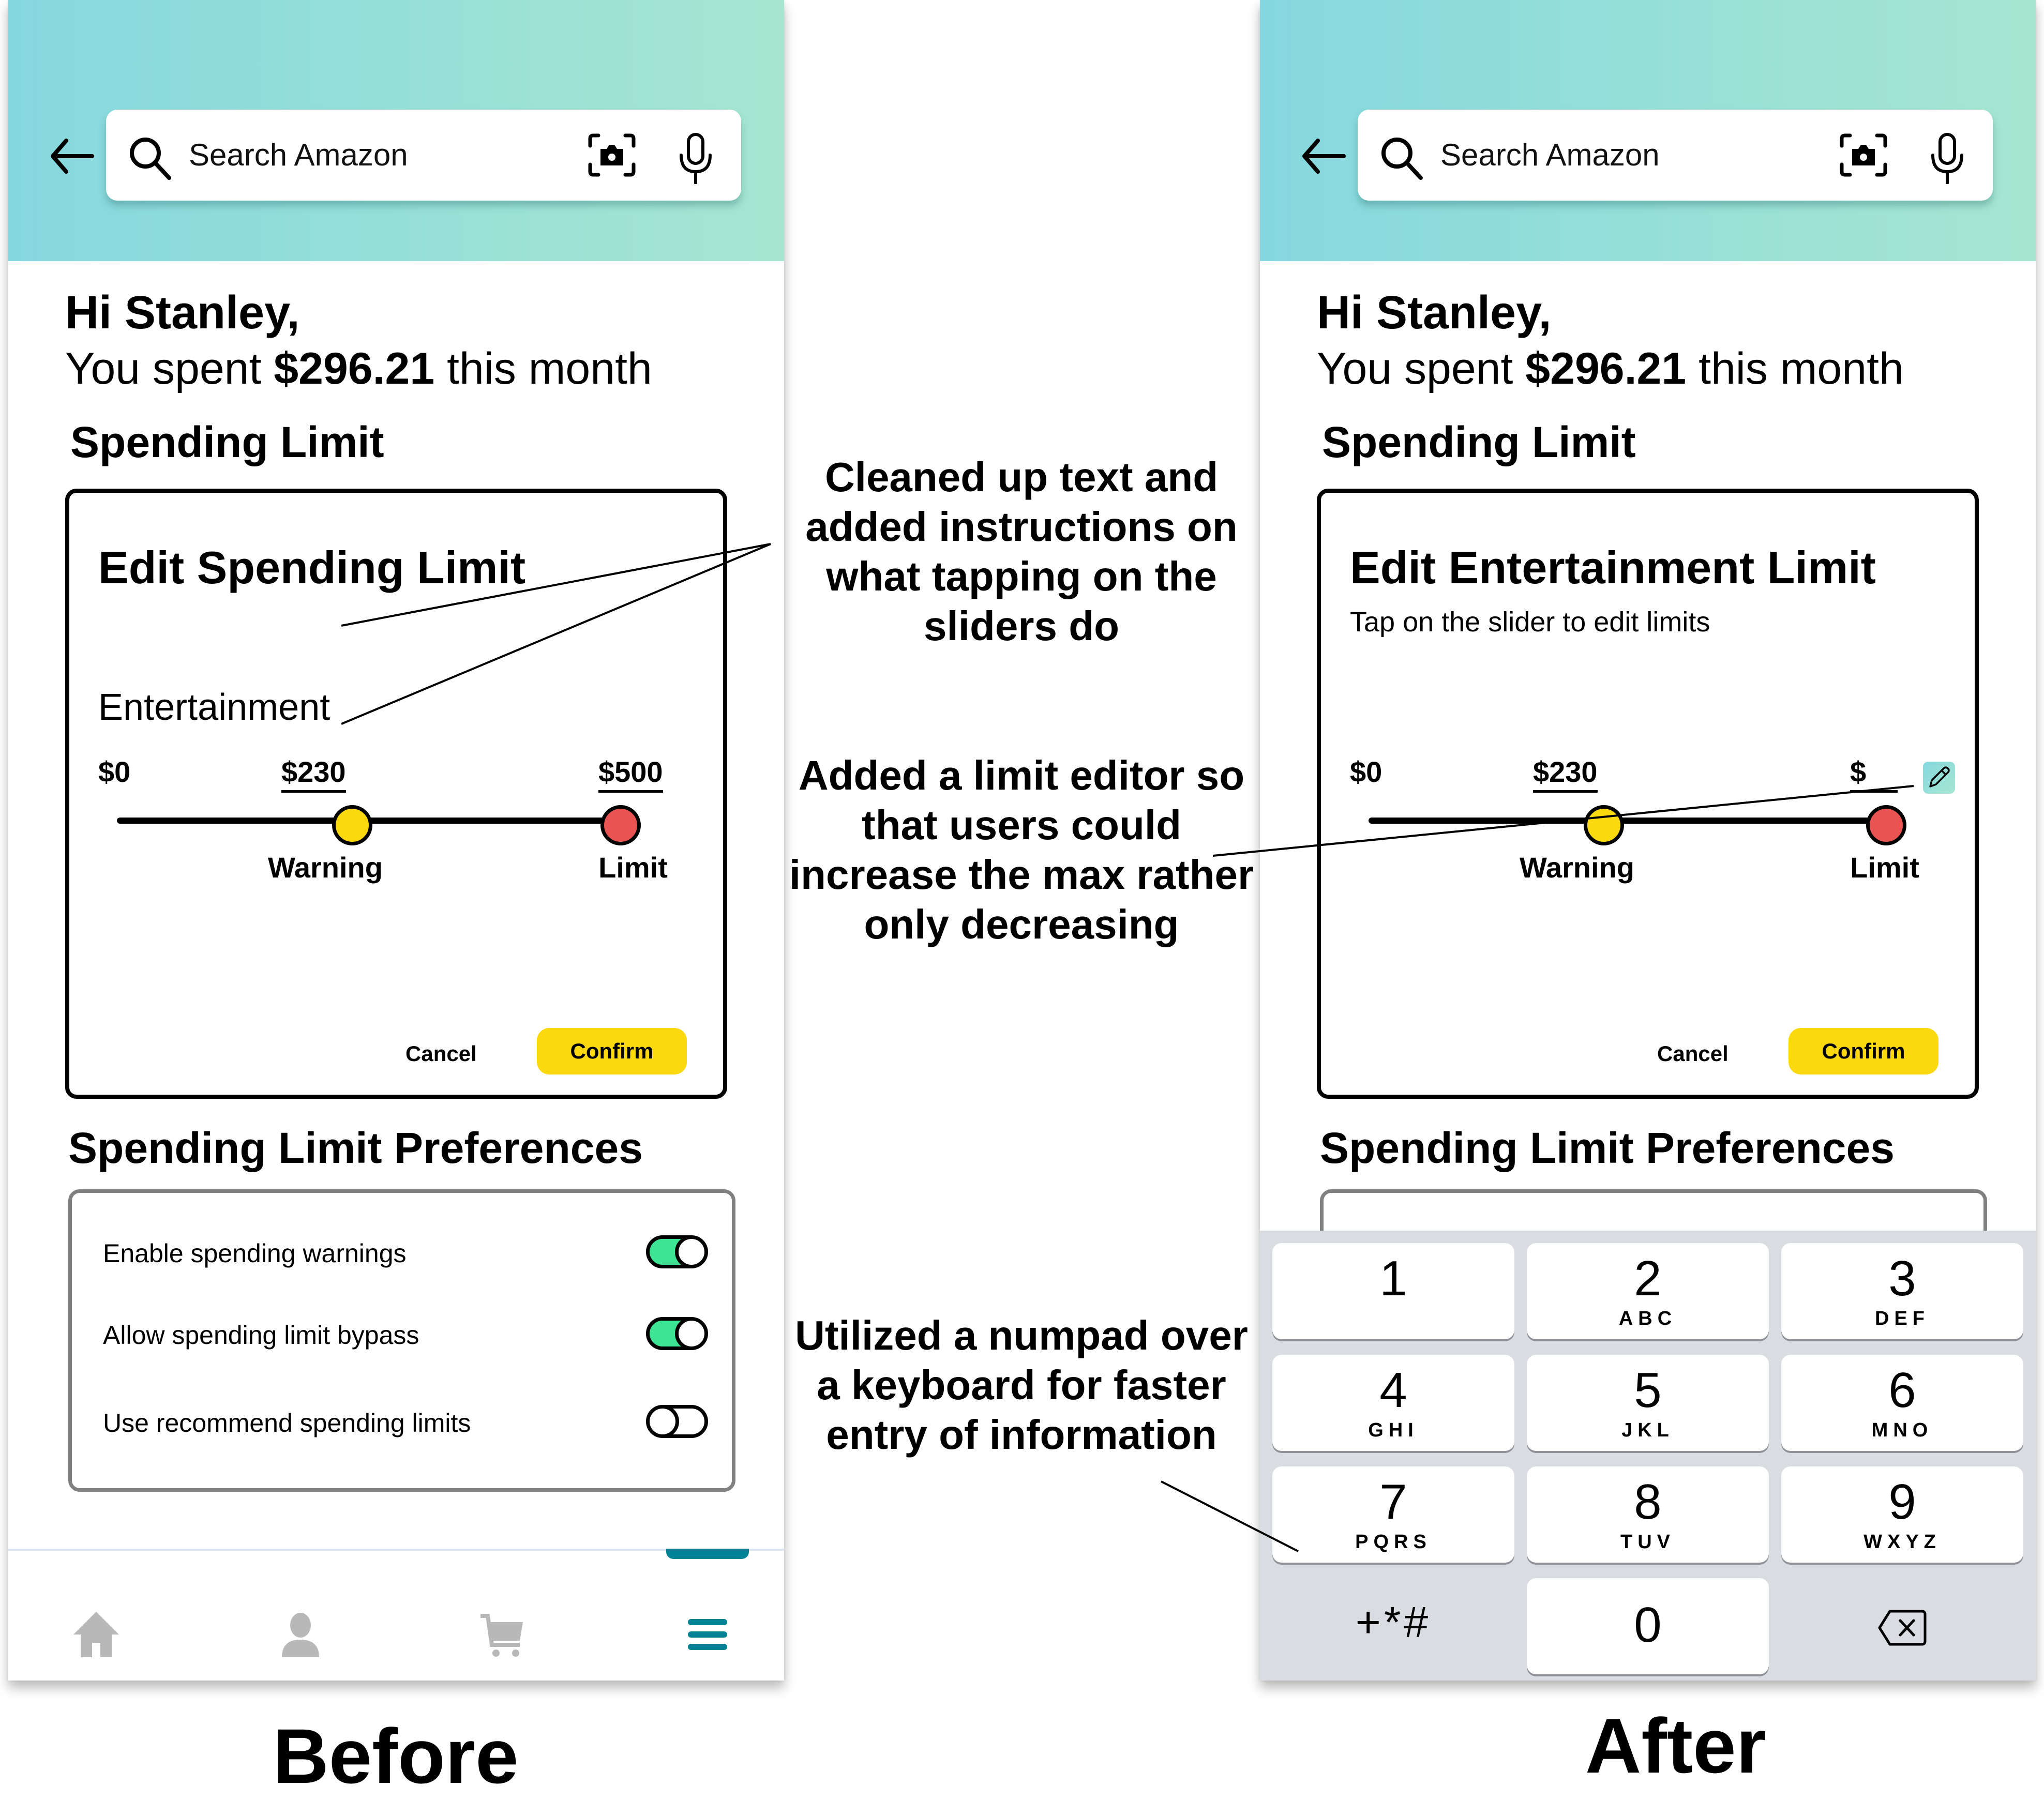 The image size is (2044, 1816). What do you see at coordinates (1939, 778) in the screenshot?
I see `edit-limit-button` at bounding box center [1939, 778].